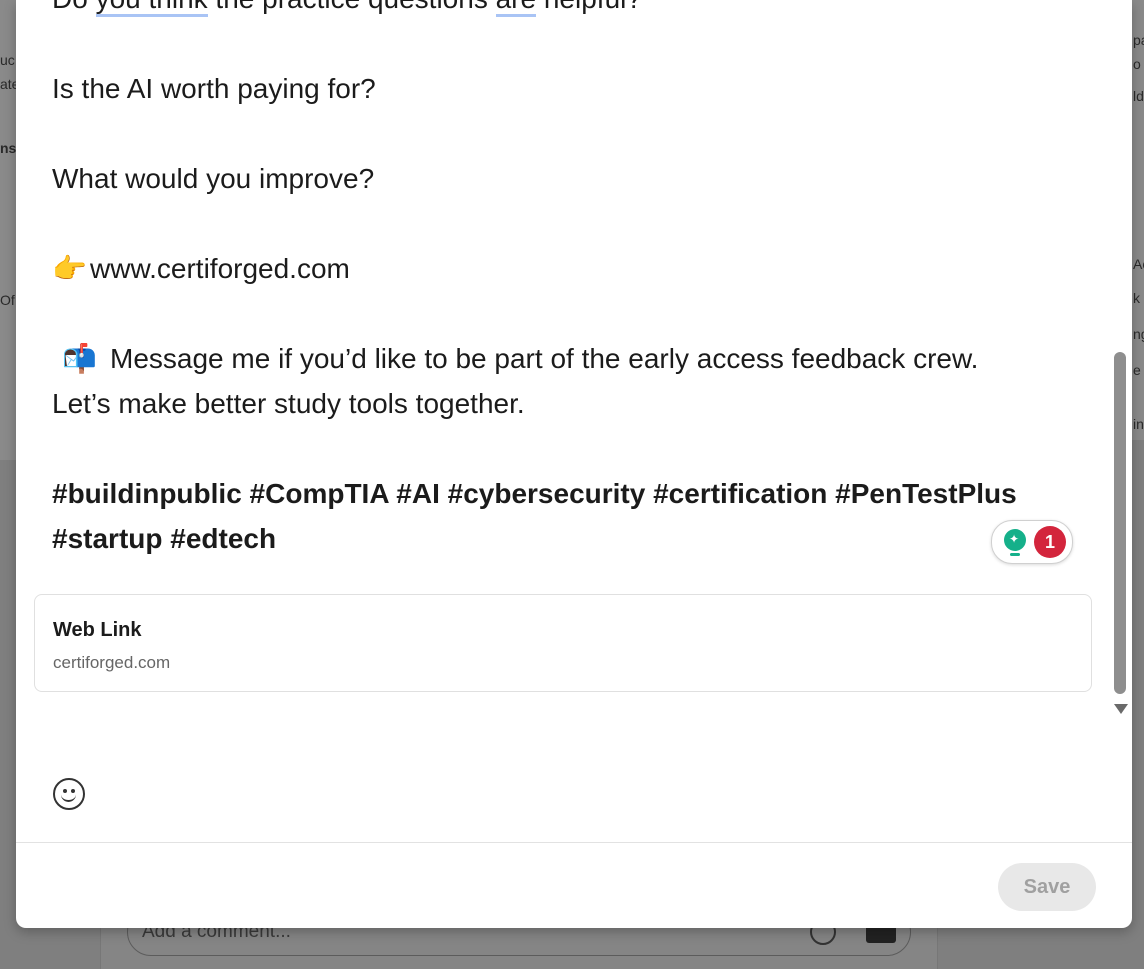 The image size is (1144, 969). What do you see at coordinates (1120, 523) in the screenshot?
I see `scrollbar-thumb` at bounding box center [1120, 523].